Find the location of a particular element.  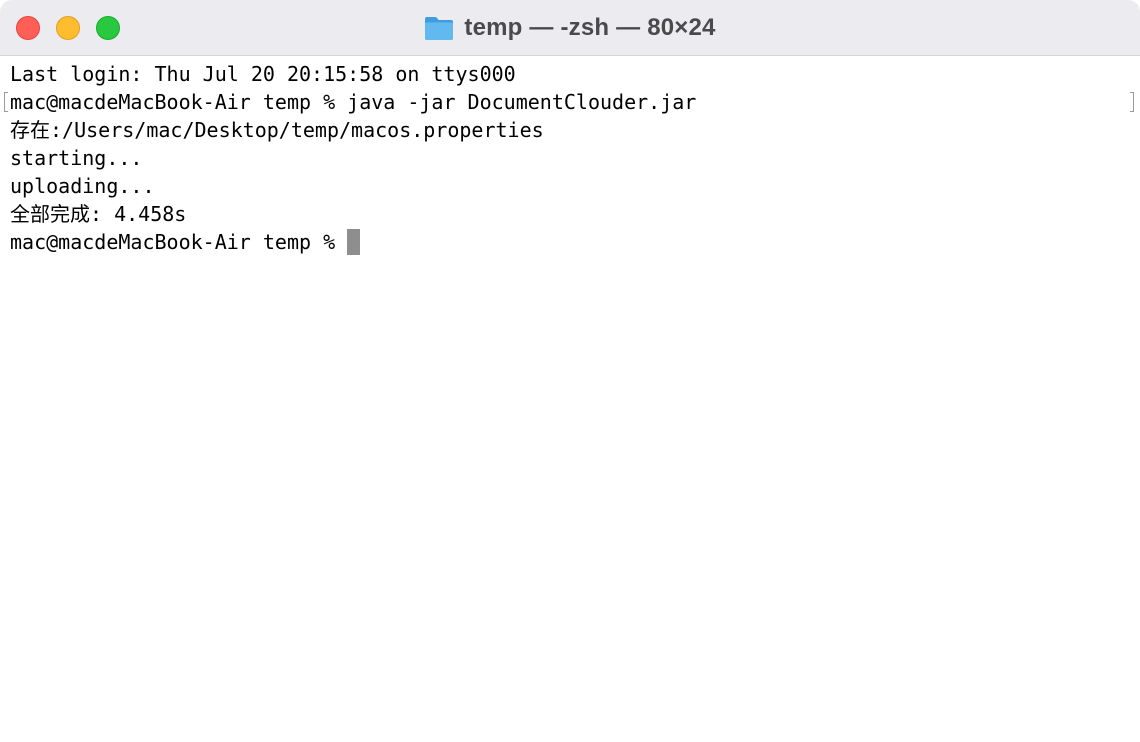

mark-bracket-right is located at coordinates (1132, 102).